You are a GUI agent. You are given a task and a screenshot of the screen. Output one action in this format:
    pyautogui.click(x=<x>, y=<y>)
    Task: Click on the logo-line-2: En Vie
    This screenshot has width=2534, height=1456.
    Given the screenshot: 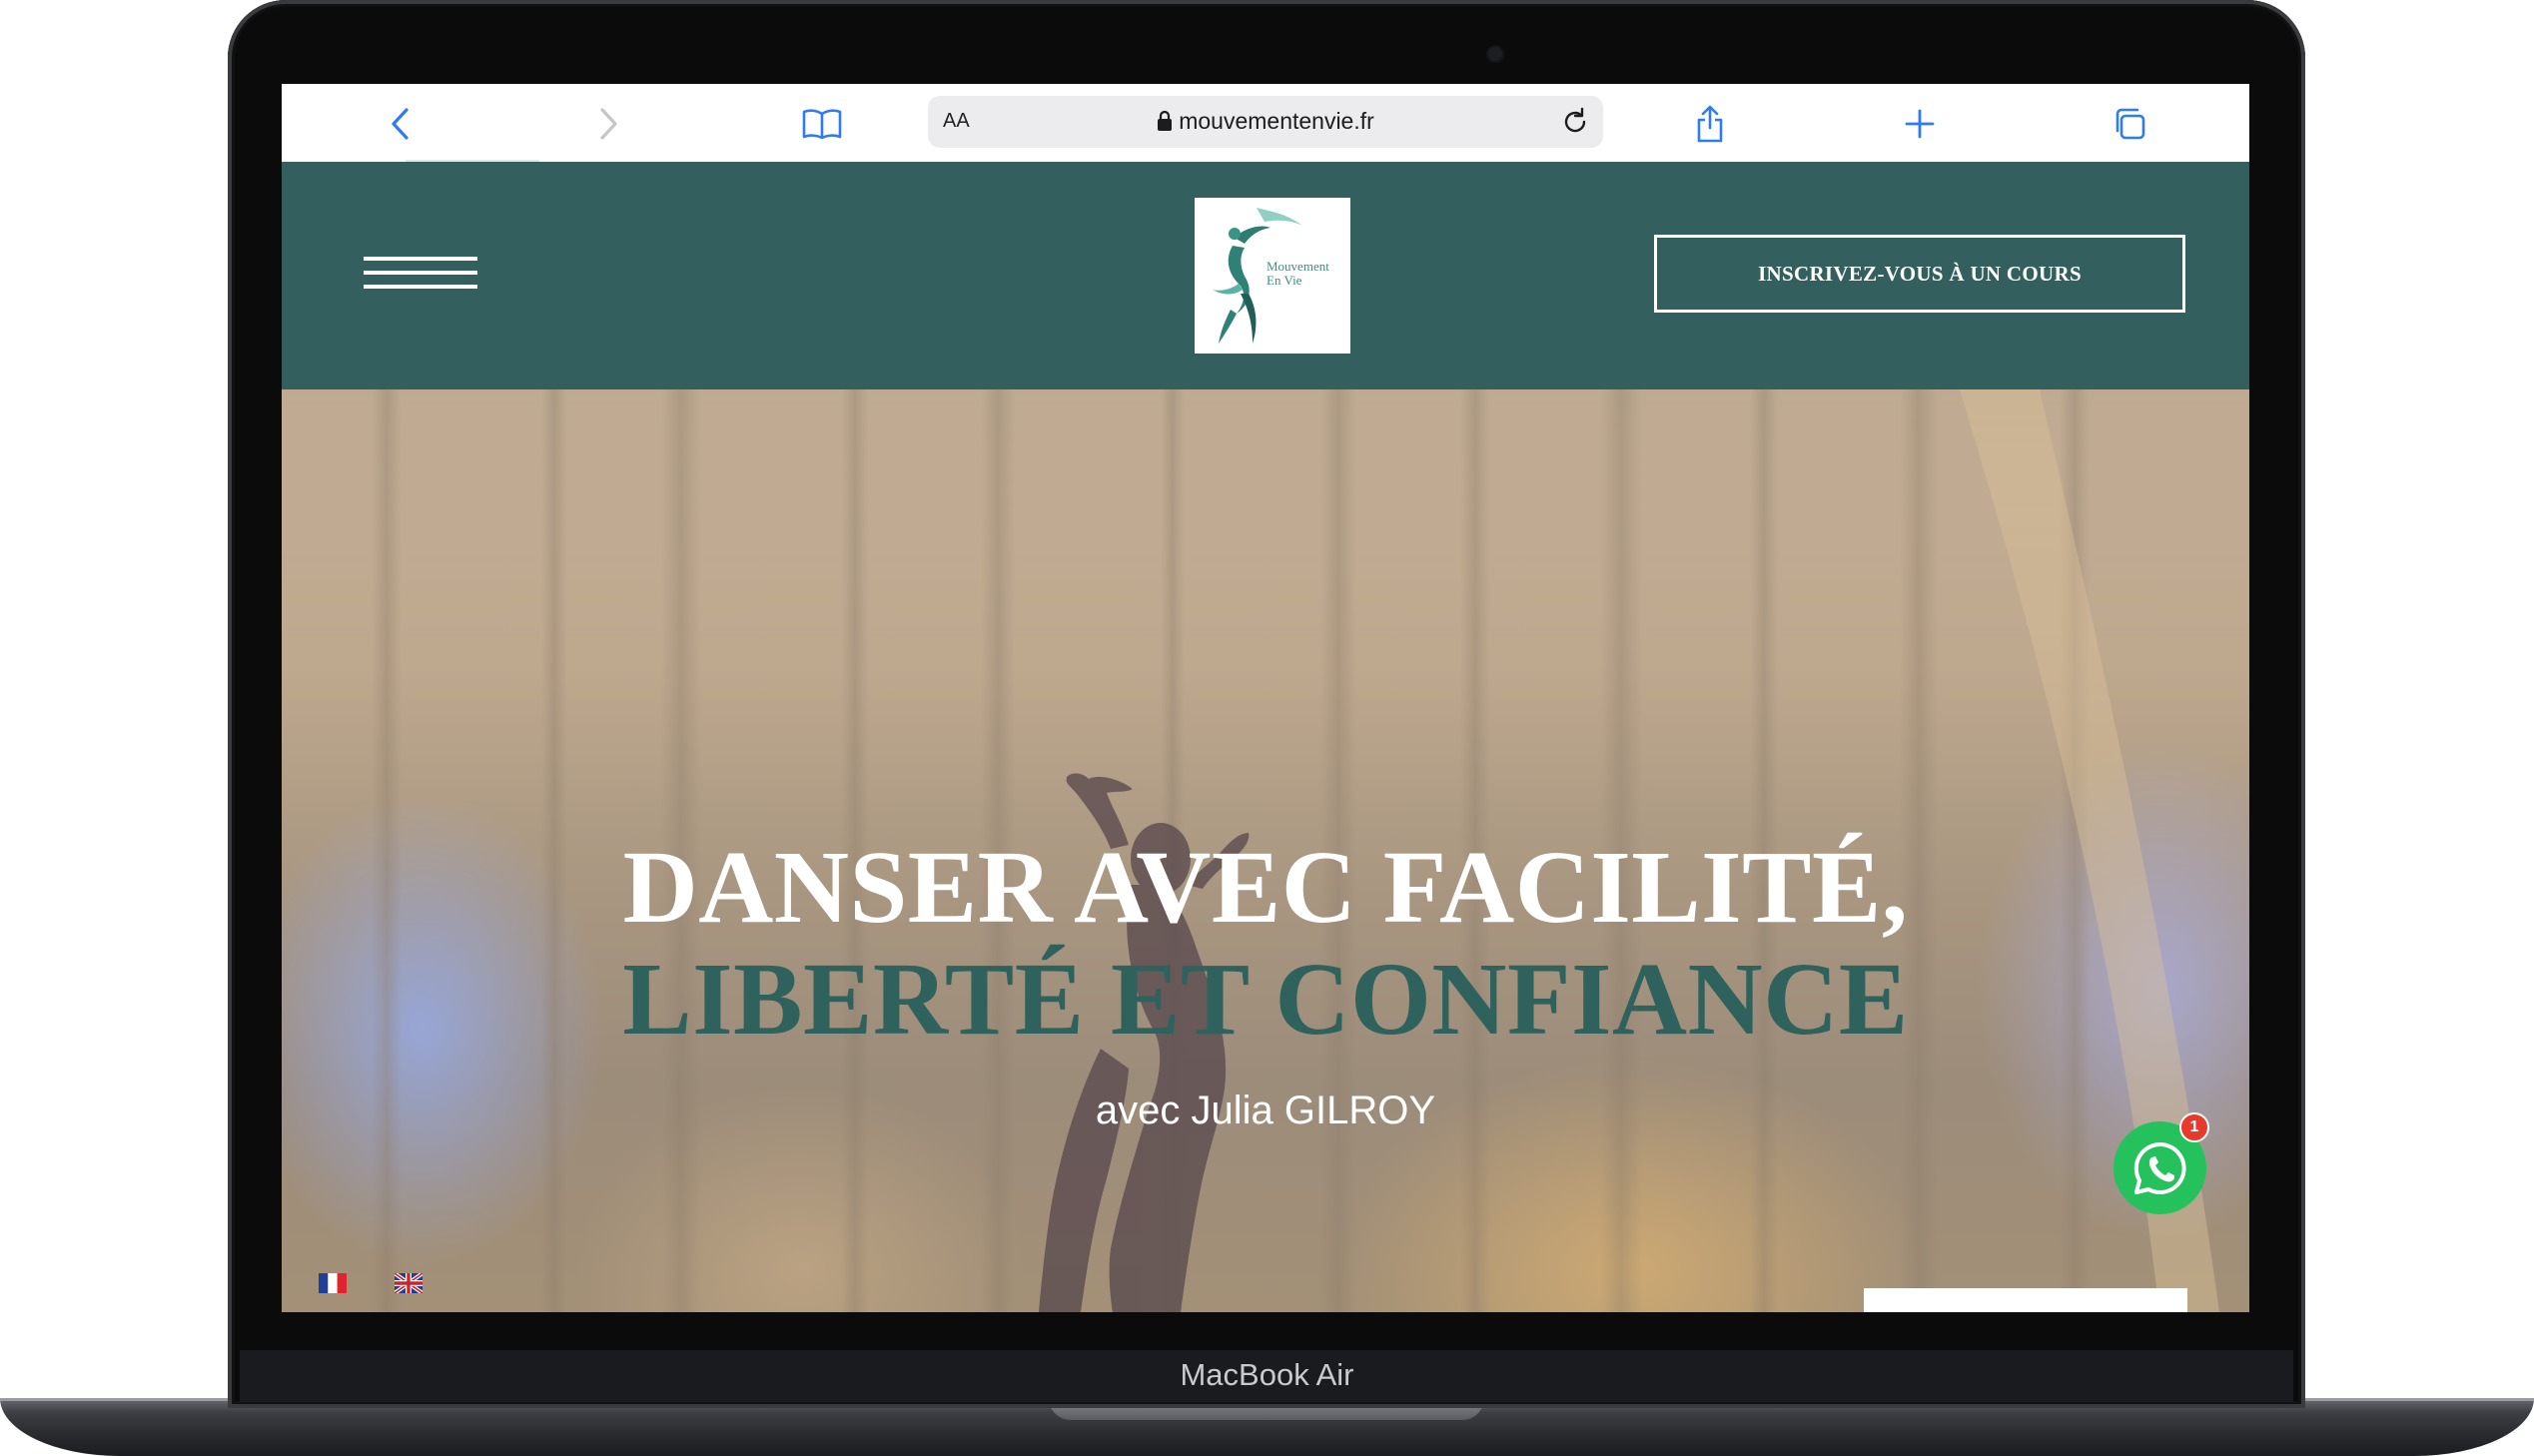 What is the action you would take?
    pyautogui.click(x=1285, y=281)
    